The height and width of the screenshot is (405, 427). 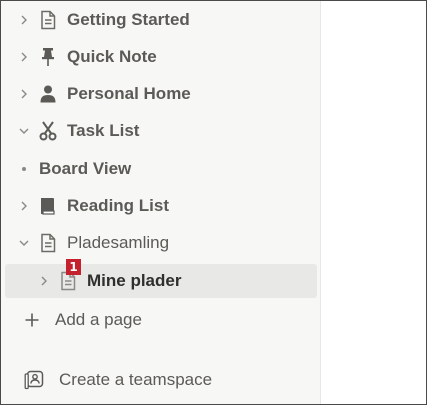 What do you see at coordinates (34, 380) in the screenshot?
I see `teamspace-icon` at bounding box center [34, 380].